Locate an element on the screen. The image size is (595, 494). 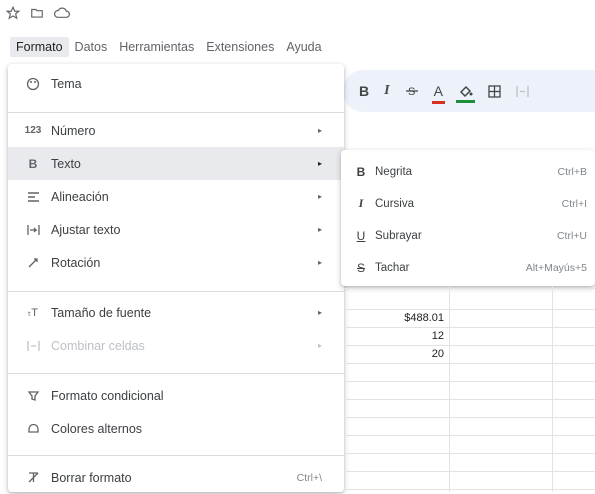
menu-item-label: Tema is located at coordinates (66, 83).